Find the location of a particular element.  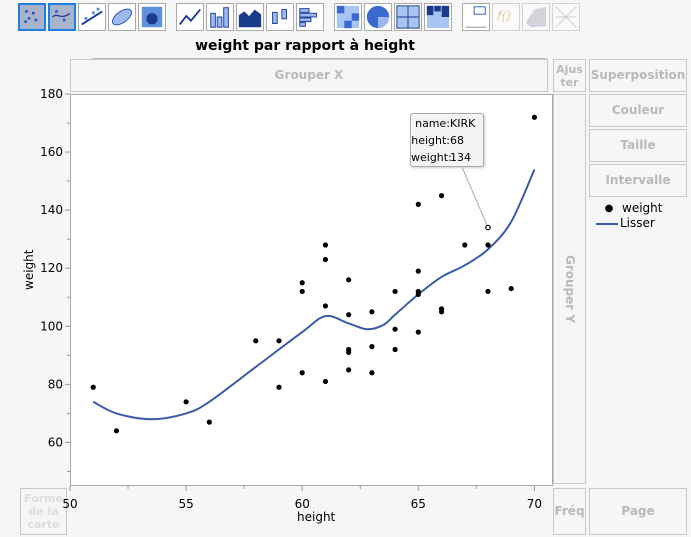

y-tick-label: 100 is located at coordinates (51, 326).